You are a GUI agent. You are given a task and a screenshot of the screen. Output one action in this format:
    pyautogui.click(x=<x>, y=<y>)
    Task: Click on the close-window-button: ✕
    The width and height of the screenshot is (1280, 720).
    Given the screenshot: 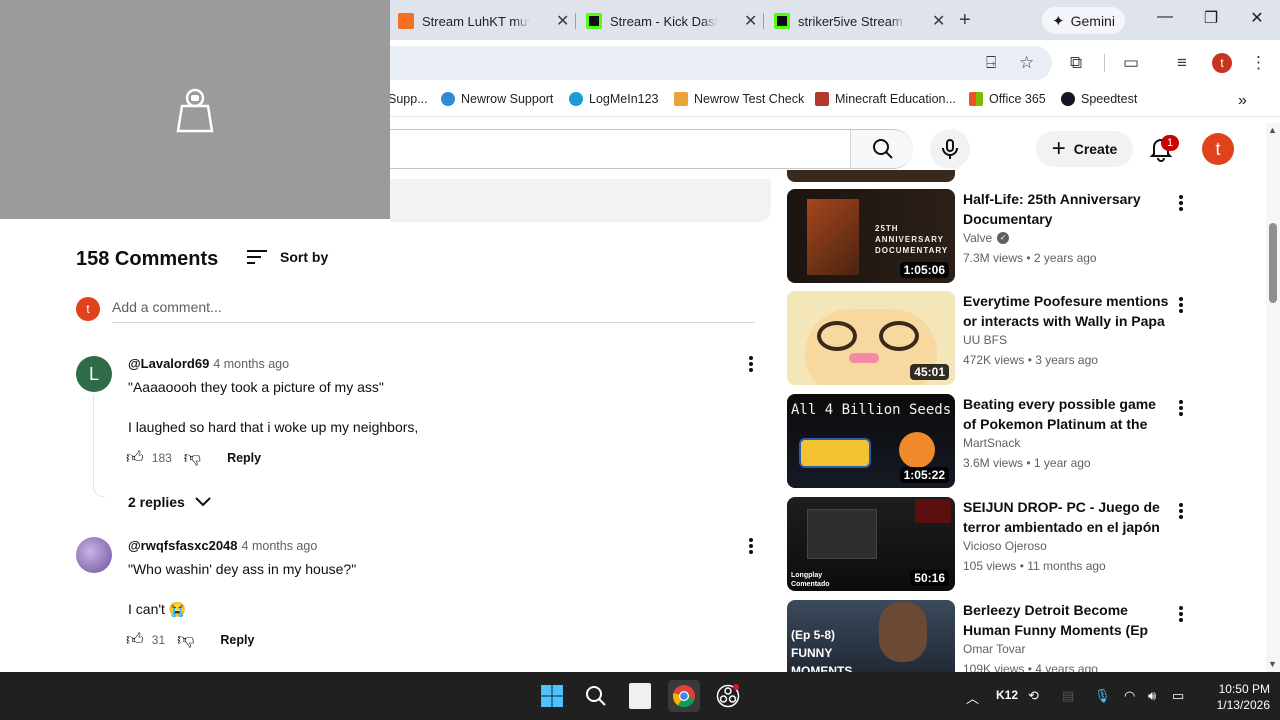 What is the action you would take?
    pyautogui.click(x=1257, y=18)
    